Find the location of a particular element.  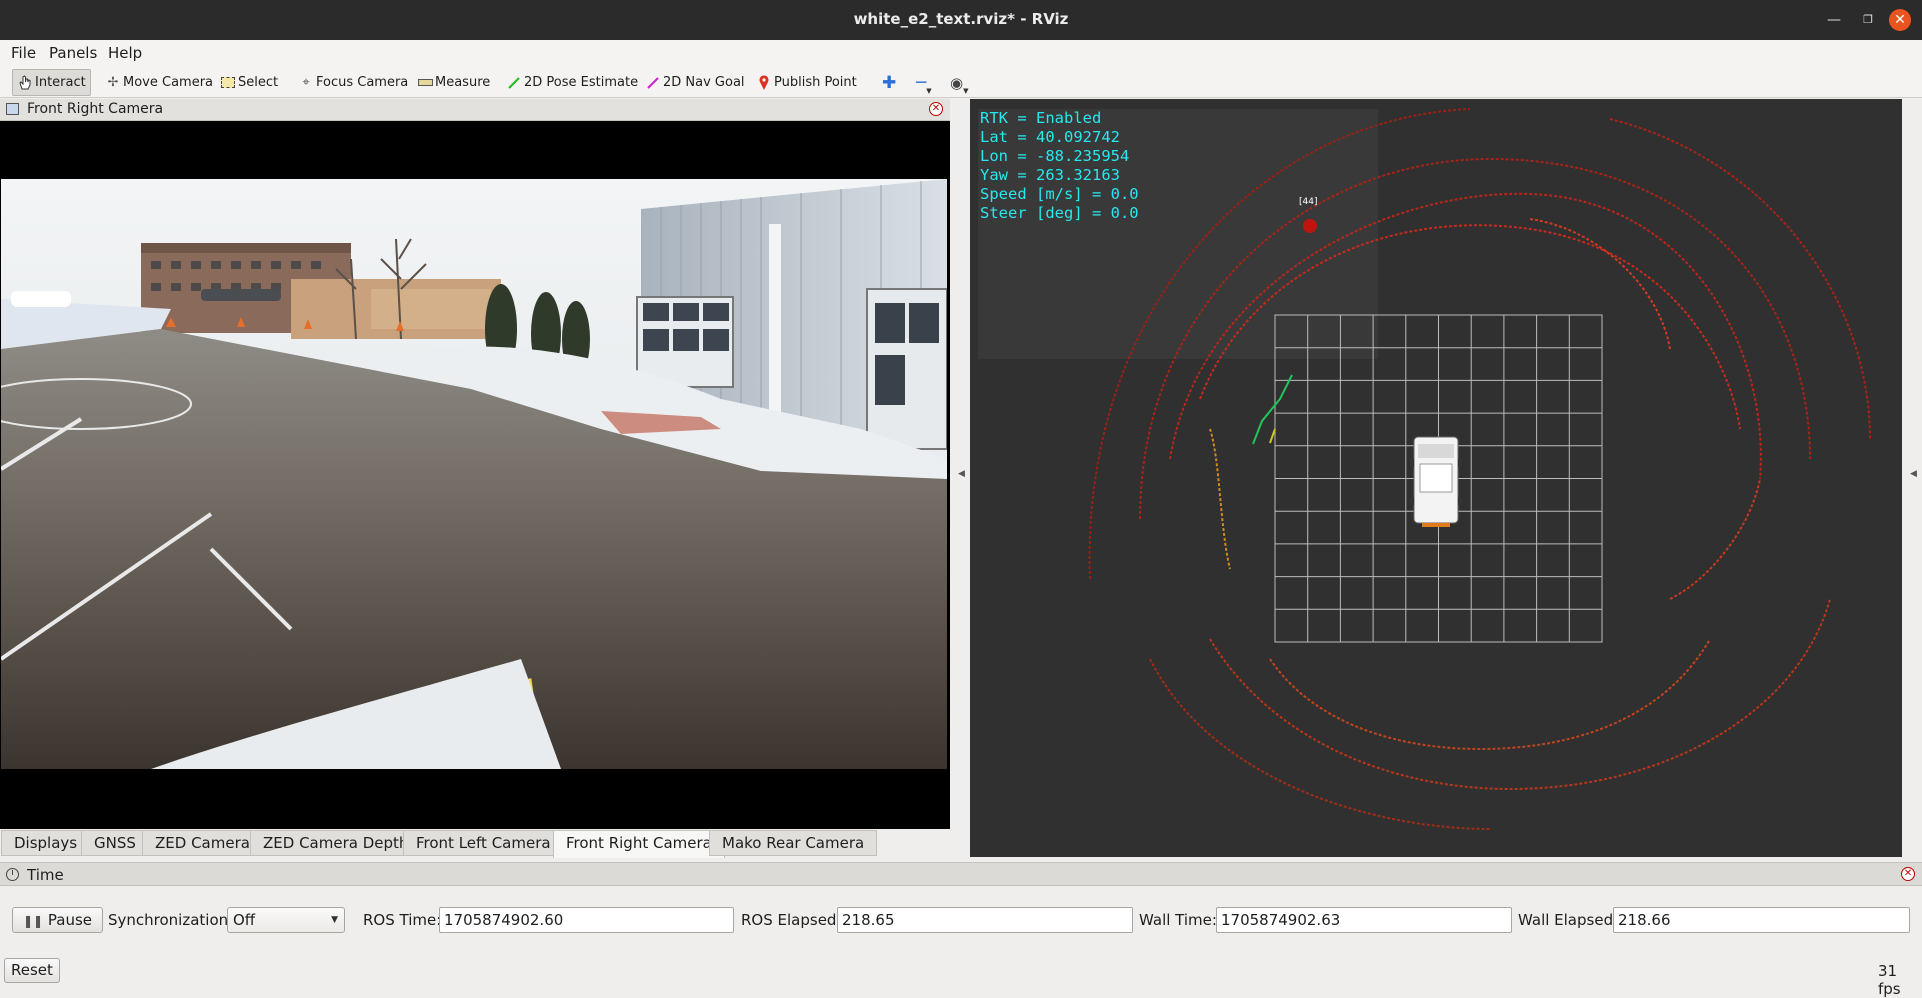

splitter-arrow-icon: ◀ is located at coordinates (961, 474).